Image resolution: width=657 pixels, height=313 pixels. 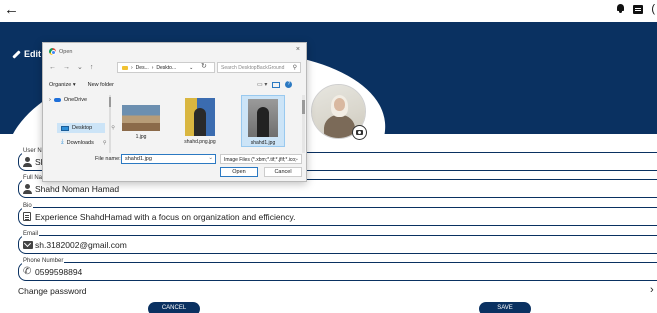 I want to click on email-label: Email, so click(x=31, y=234).